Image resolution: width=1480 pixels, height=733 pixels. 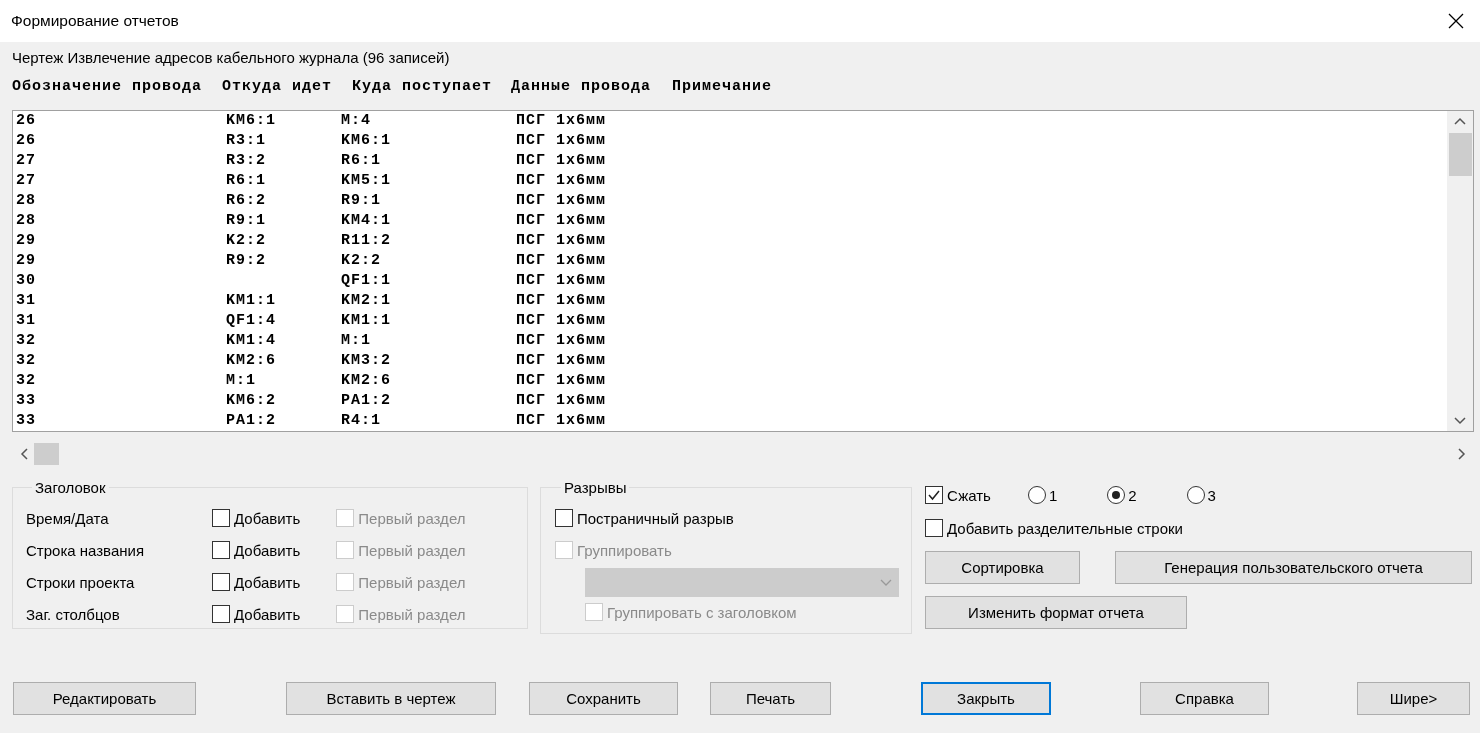 What do you see at coordinates (366, 240) in the screenshot?
I see `table-cell: R11:2` at bounding box center [366, 240].